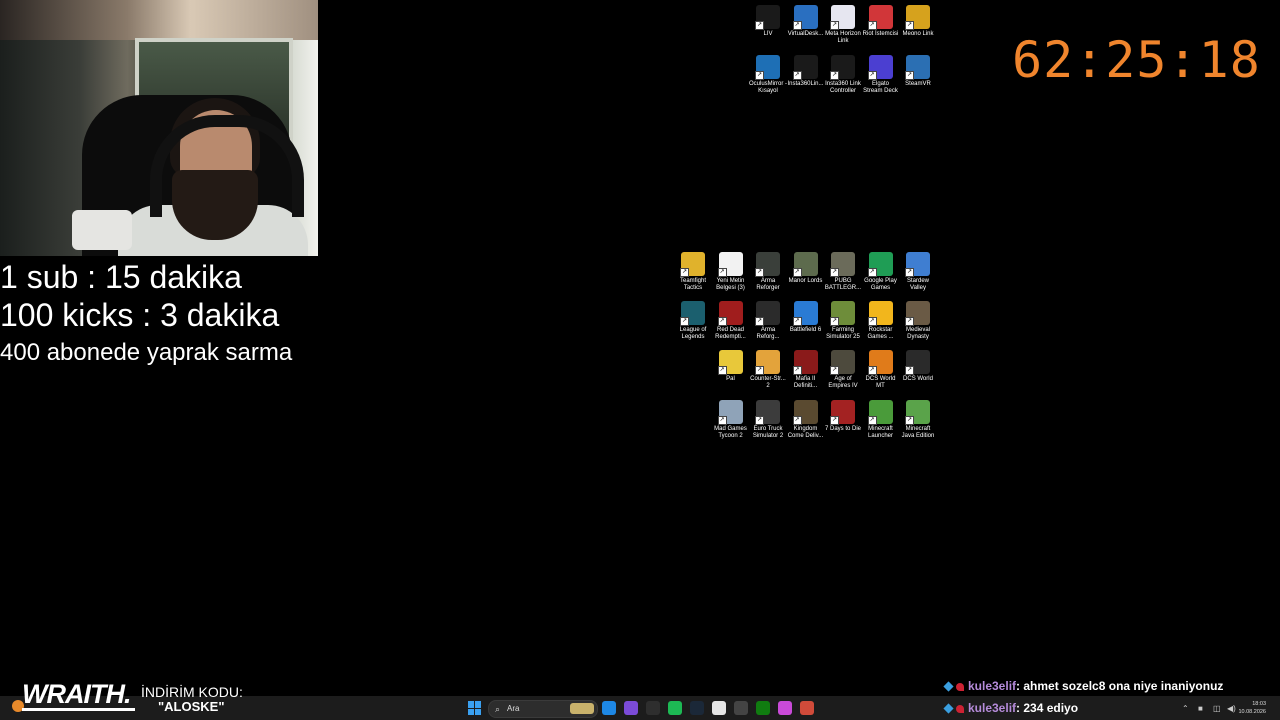  Describe the element at coordinates (806, 268) in the screenshot. I see `desktop-shortcut: ↗ Manor Lords` at that location.